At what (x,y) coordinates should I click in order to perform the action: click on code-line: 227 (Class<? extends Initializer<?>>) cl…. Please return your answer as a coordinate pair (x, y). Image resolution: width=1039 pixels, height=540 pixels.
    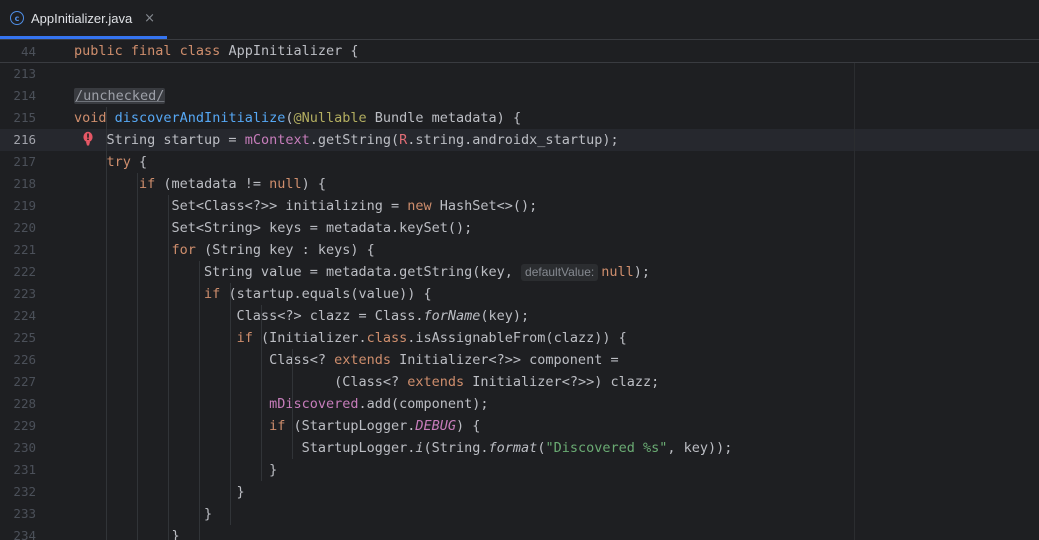
    Looking at the image, I should click on (519, 382).